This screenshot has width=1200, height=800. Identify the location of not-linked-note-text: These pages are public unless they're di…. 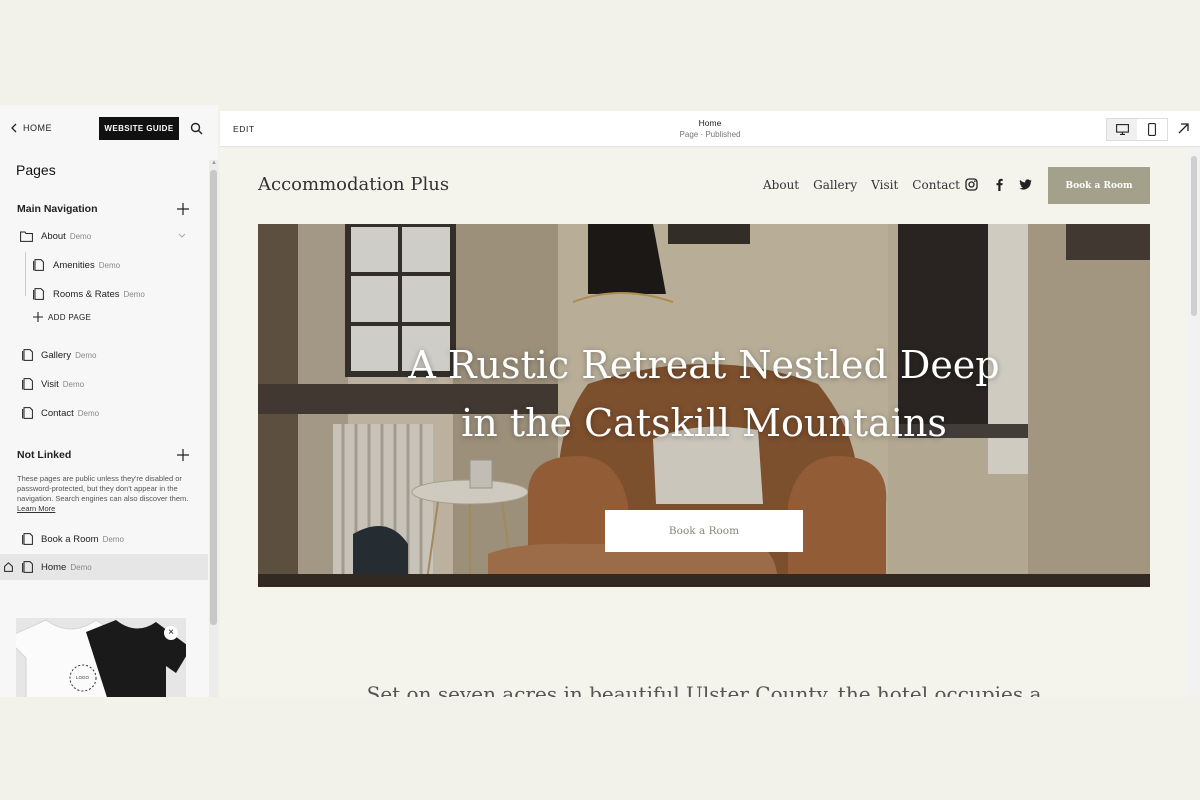
(103, 488).